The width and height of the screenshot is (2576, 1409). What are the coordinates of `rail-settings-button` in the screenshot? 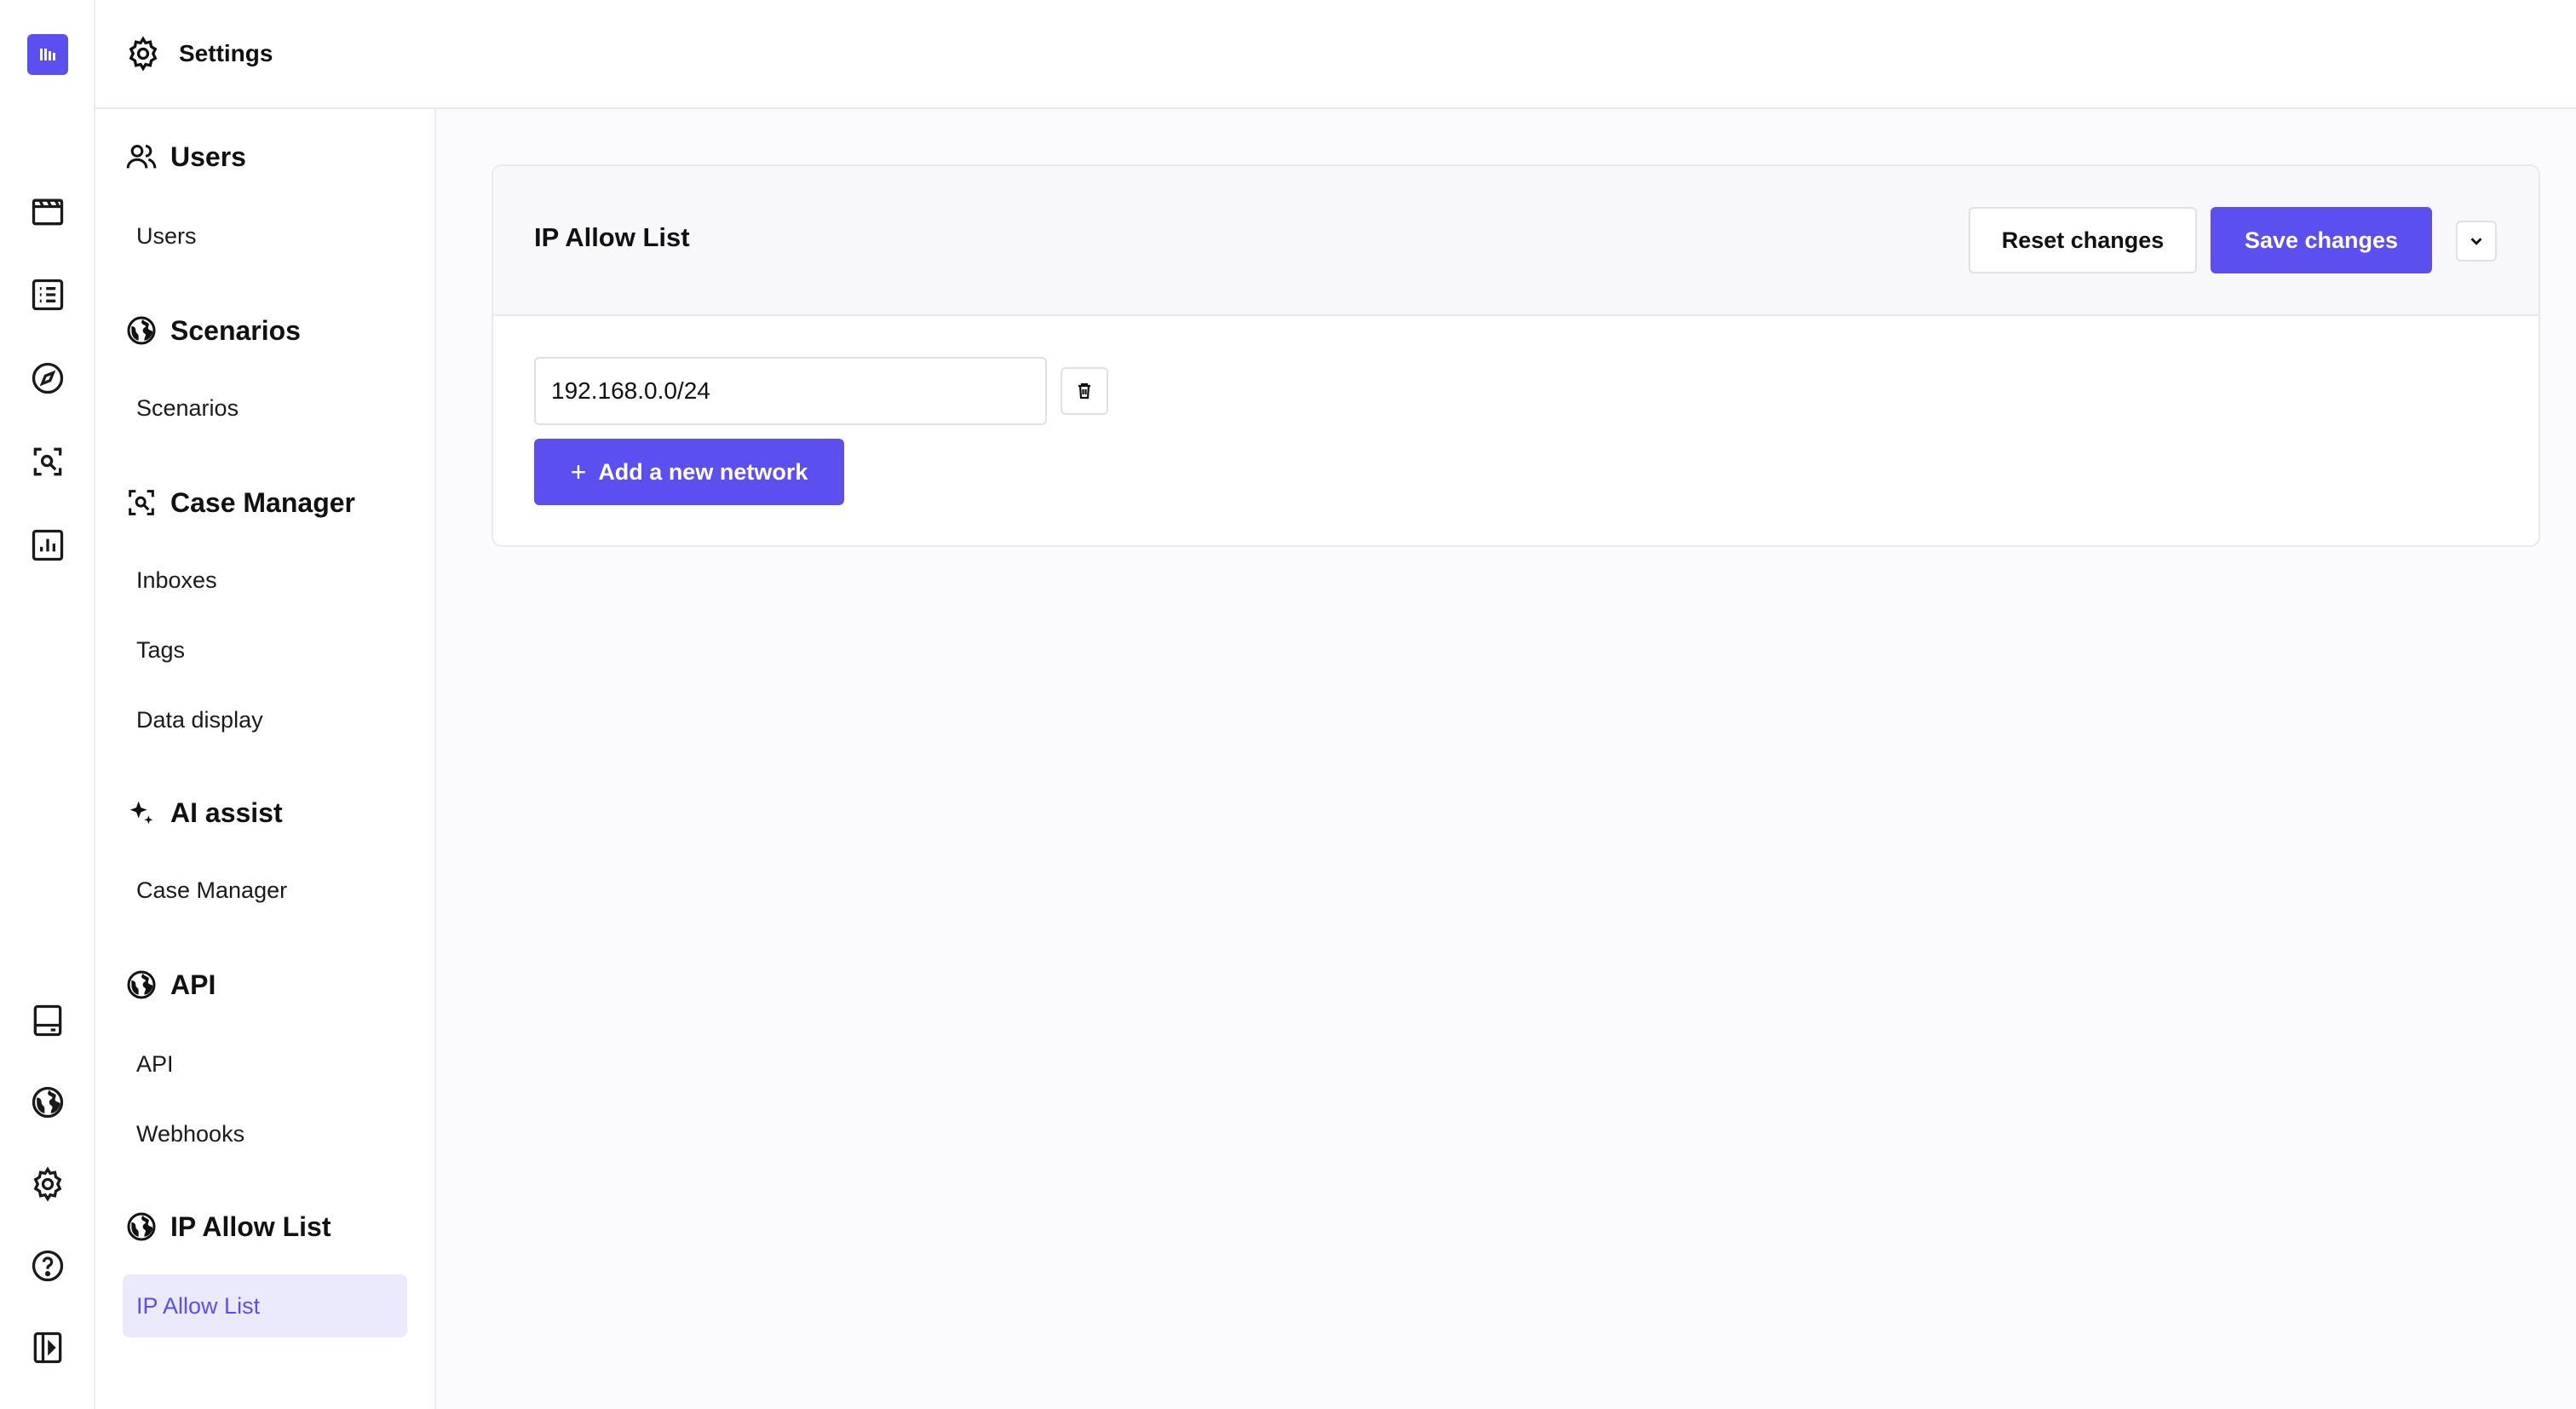 It's located at (48, 1184).